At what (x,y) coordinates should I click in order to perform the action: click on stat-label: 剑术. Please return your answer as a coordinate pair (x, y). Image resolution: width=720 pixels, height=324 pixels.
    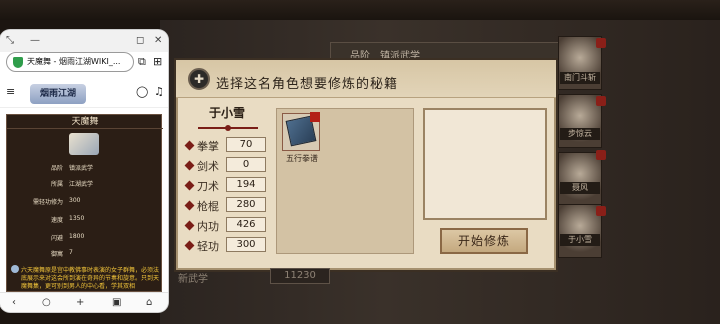
    Looking at the image, I should click on (207, 166).